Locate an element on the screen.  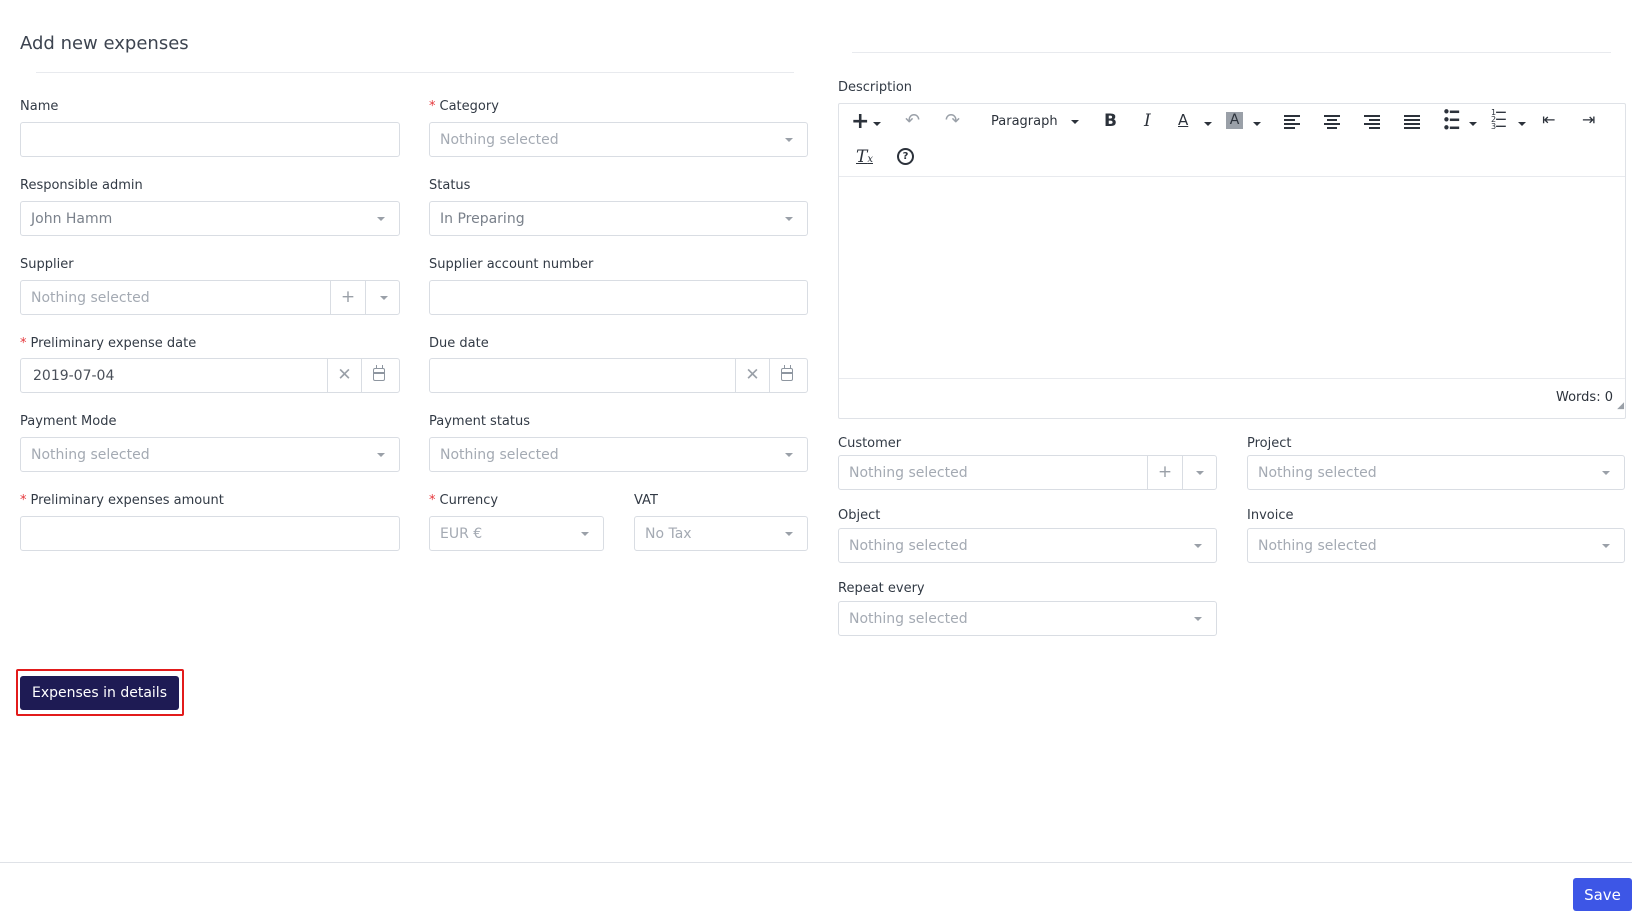
due-date-picker-button is located at coordinates (788, 375).